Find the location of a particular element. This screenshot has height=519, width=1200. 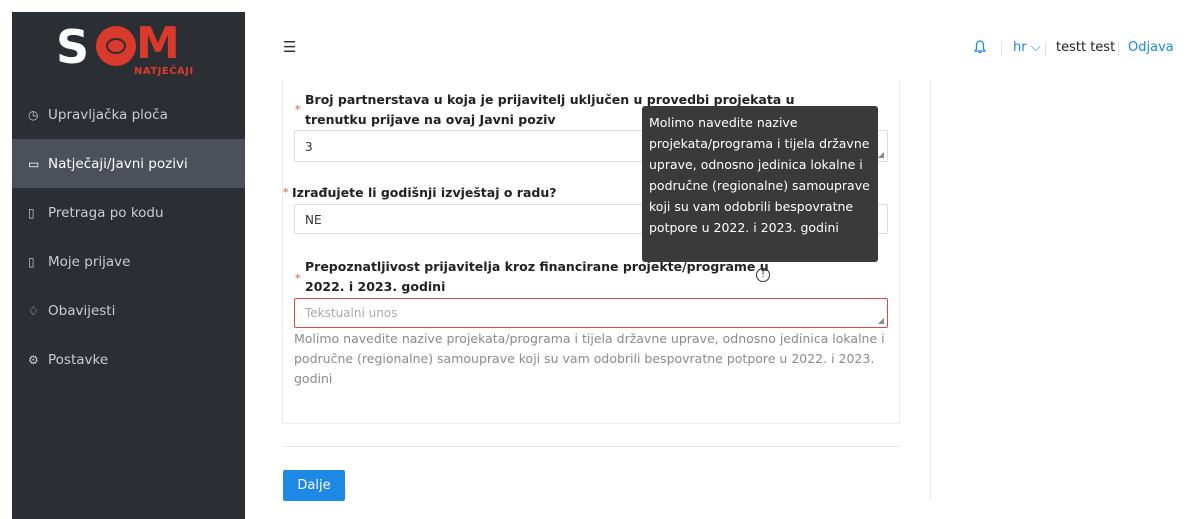

logo-m: M is located at coordinates (158, 43).